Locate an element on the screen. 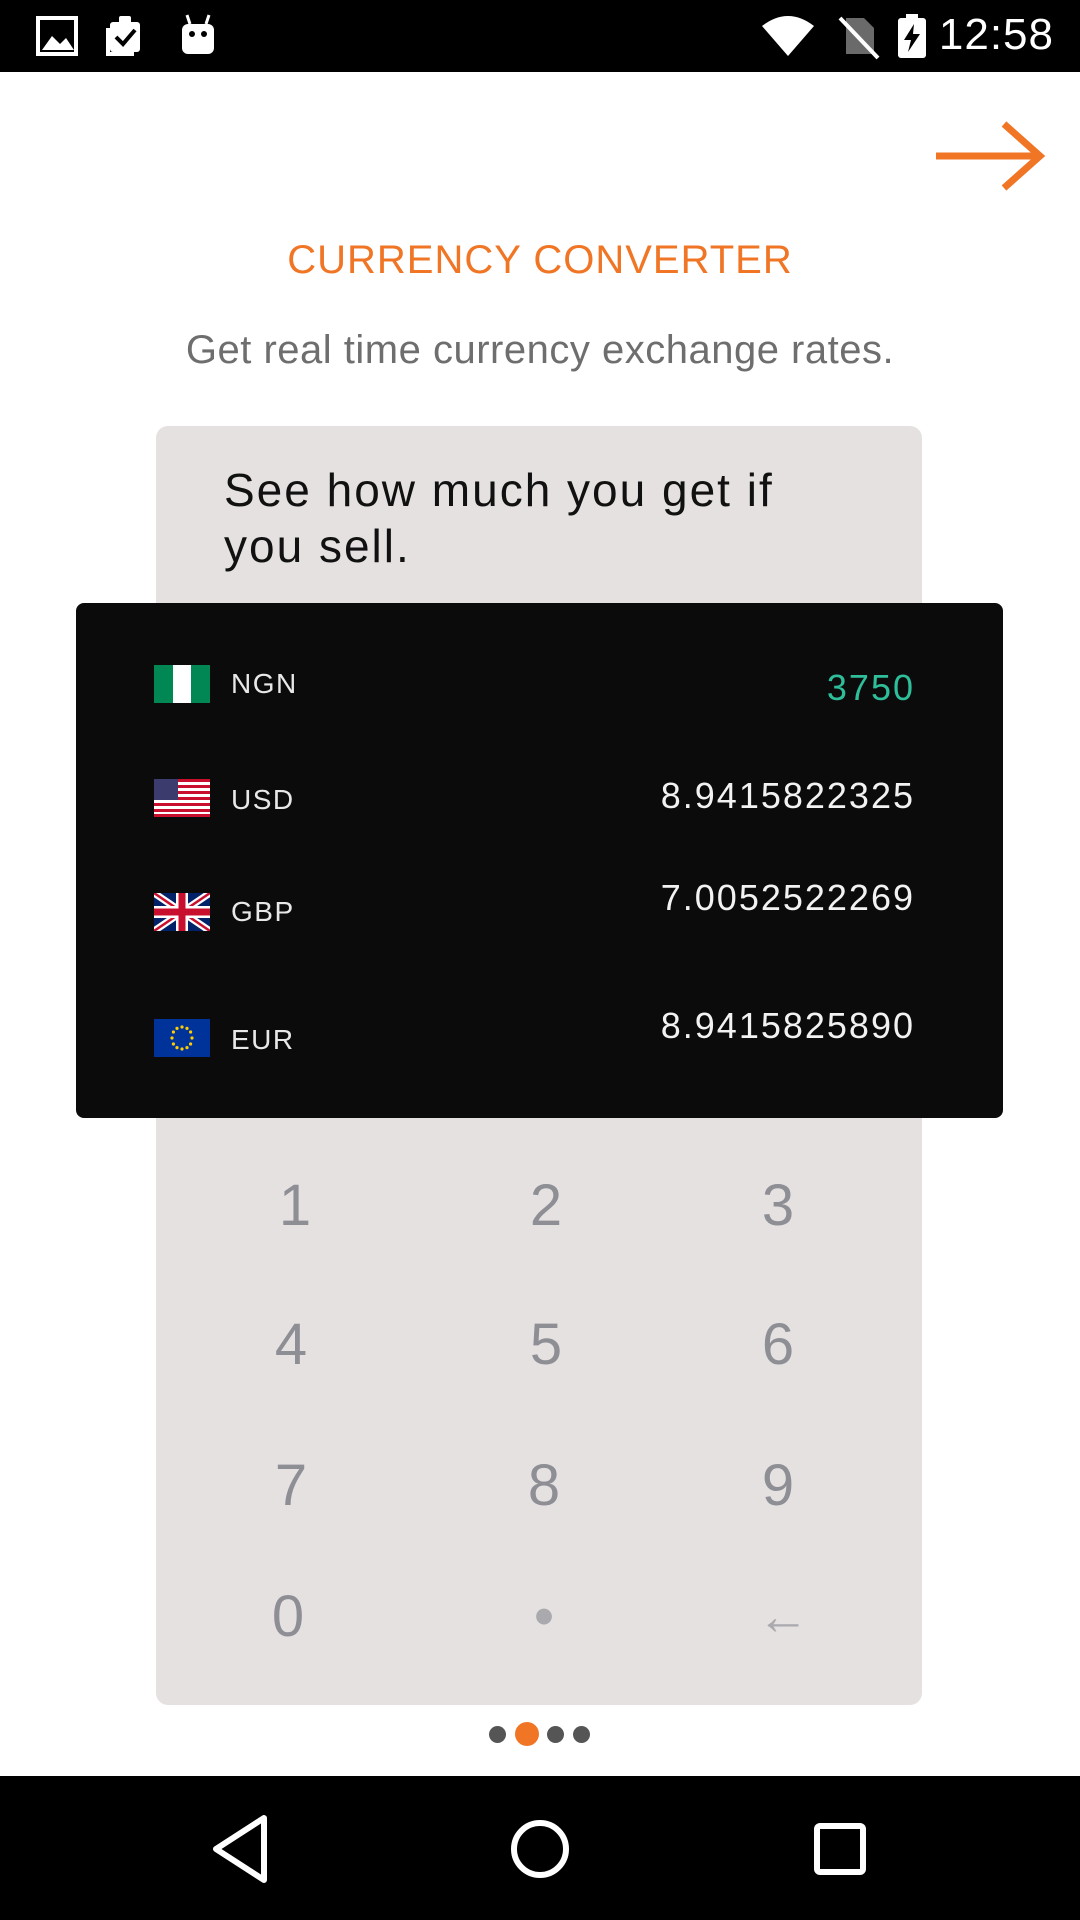  recents-icon is located at coordinates (840, 1849).